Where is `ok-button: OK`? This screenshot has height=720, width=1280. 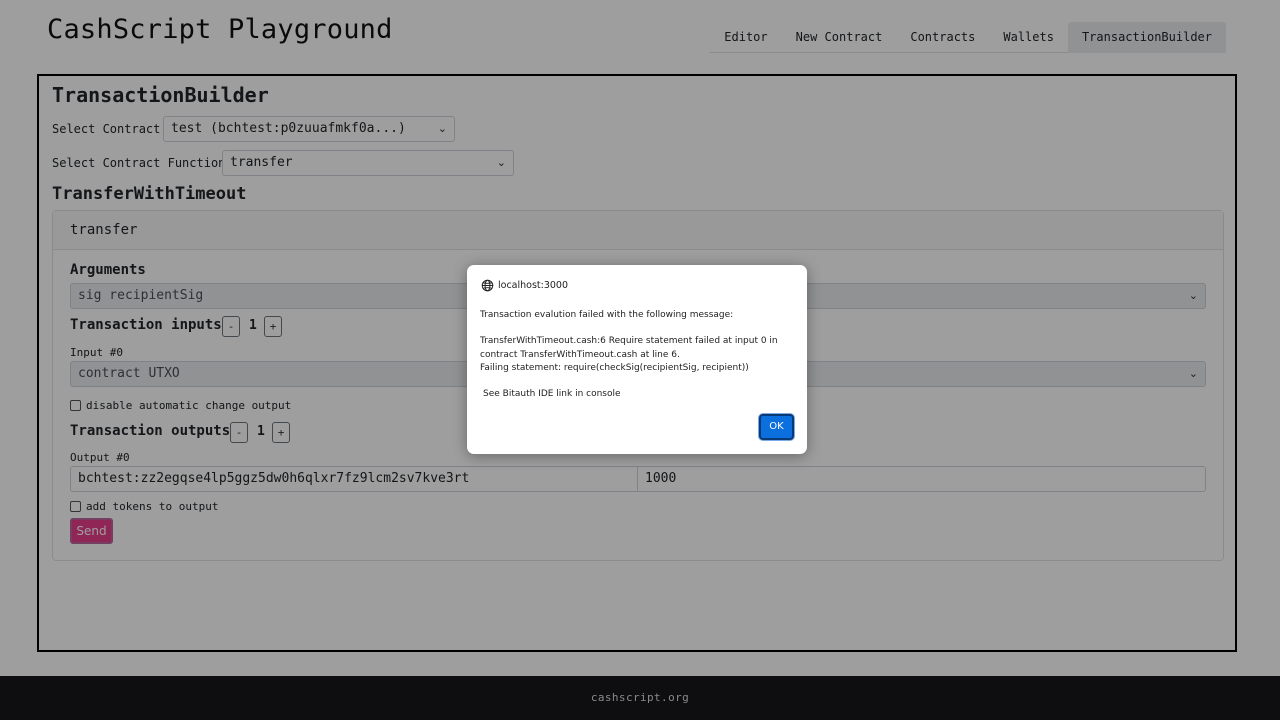
ok-button: OK is located at coordinates (776, 427).